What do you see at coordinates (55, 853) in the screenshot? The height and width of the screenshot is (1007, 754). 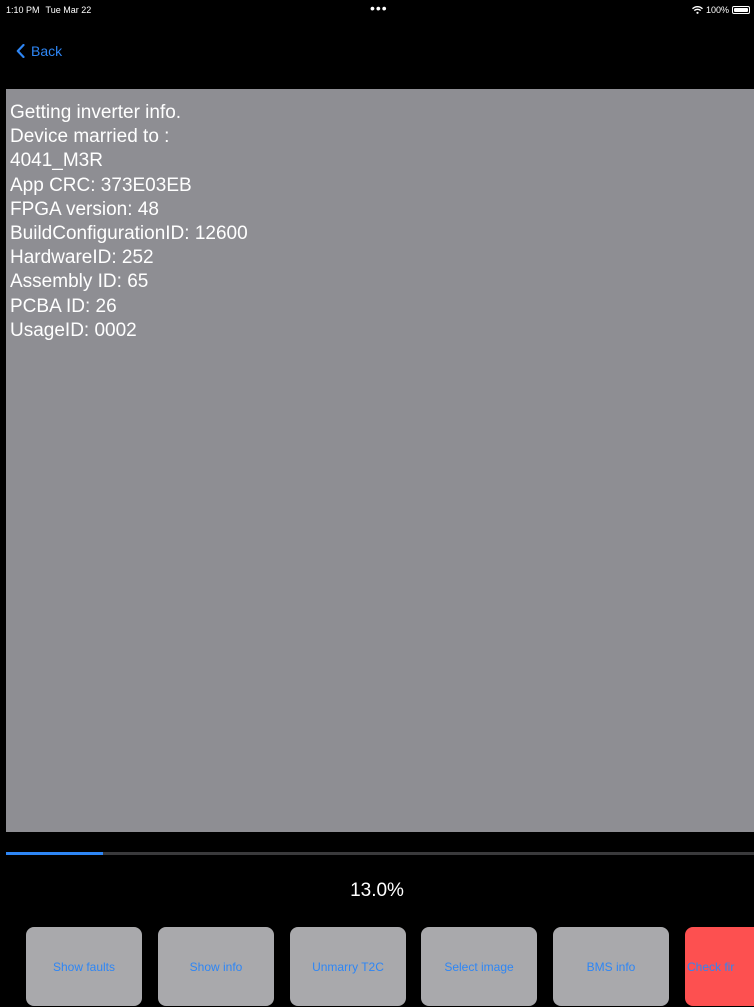 I see `progress-fill` at bounding box center [55, 853].